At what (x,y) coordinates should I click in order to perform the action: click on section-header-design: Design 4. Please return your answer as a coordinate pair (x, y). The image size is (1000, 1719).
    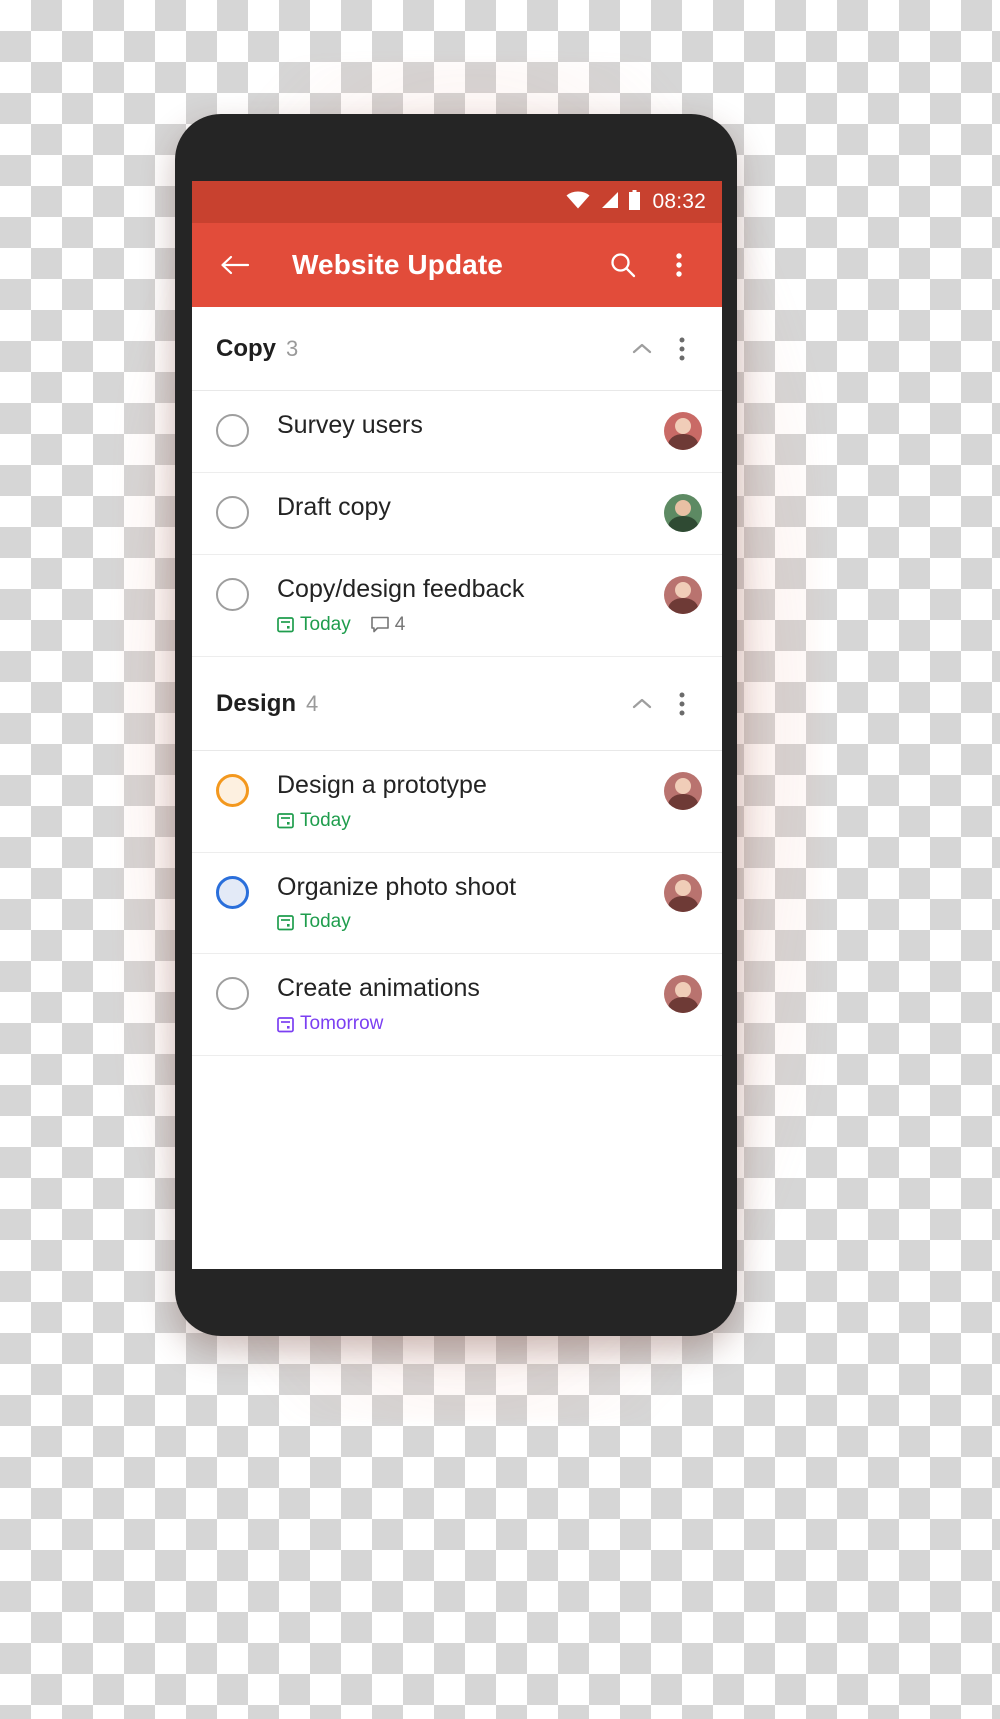
    Looking at the image, I should click on (457, 703).